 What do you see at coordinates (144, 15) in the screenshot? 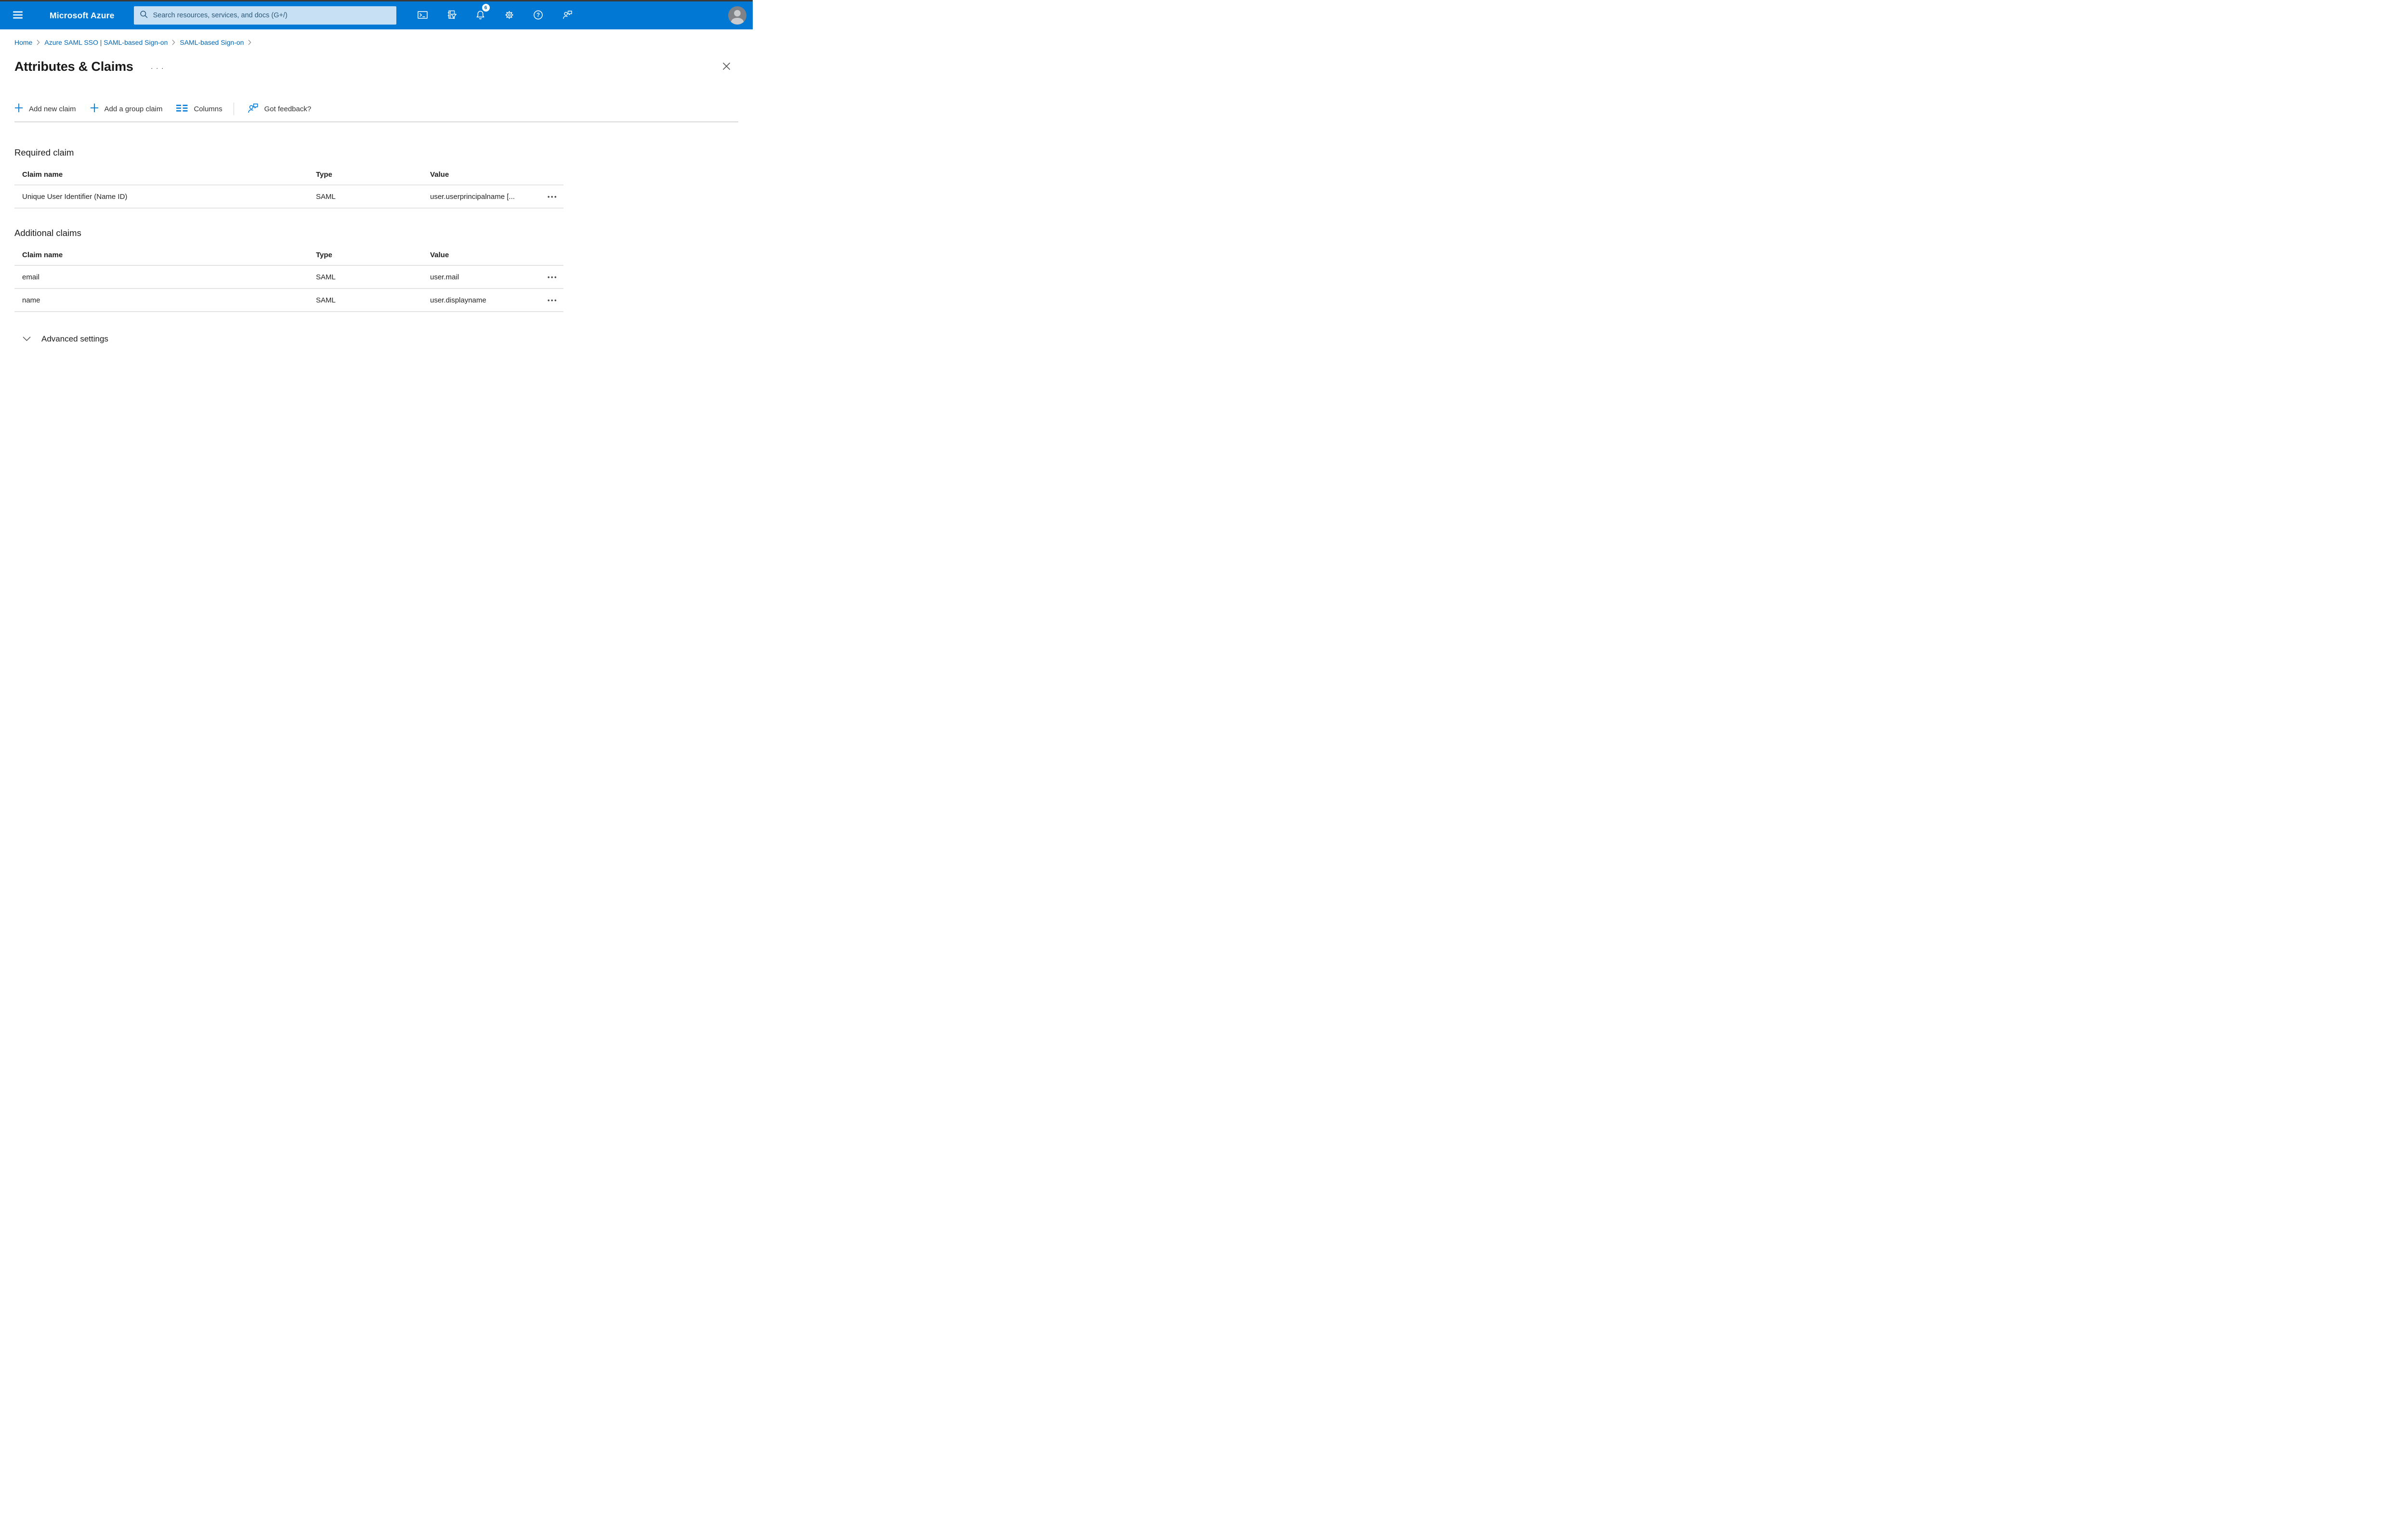
I see `search-icon` at bounding box center [144, 15].